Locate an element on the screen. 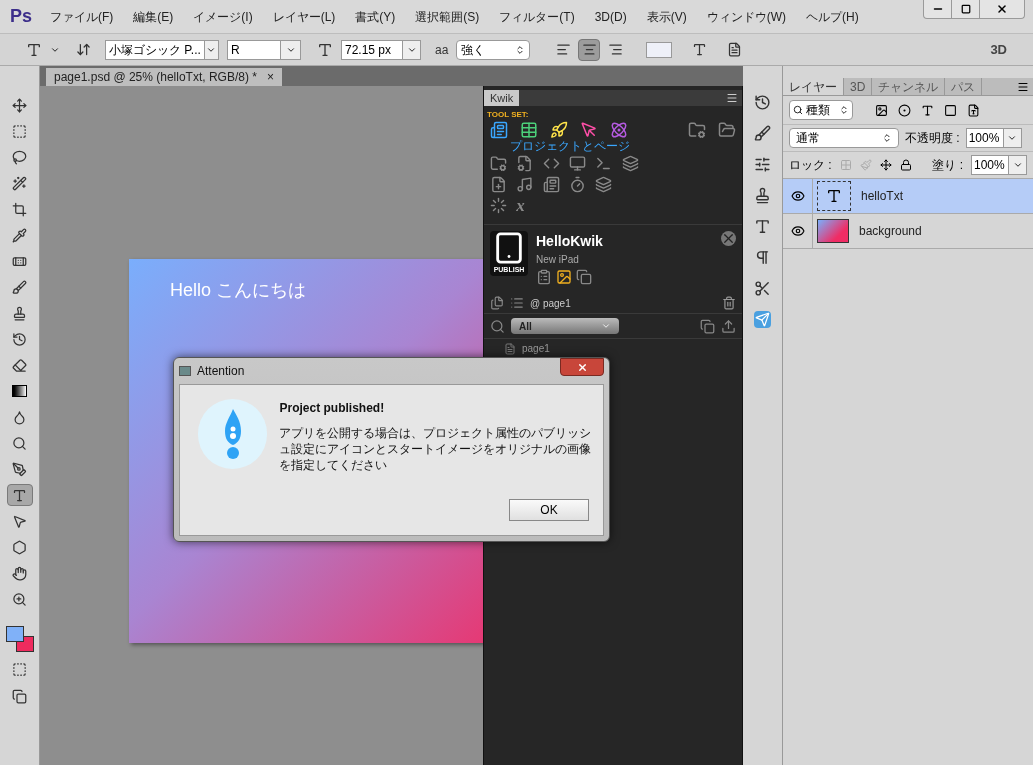 This screenshot has height=765, width=1033. align-button is located at coordinates (589, 49).